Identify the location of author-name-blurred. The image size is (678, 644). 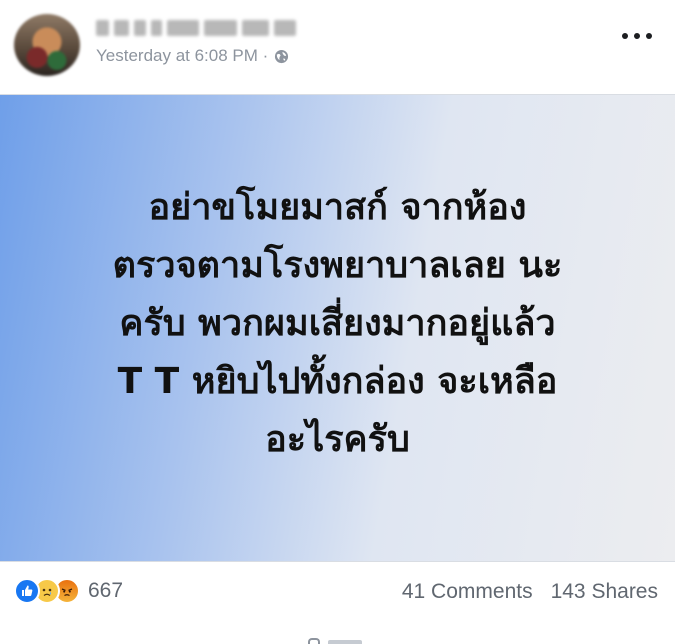
(196, 29).